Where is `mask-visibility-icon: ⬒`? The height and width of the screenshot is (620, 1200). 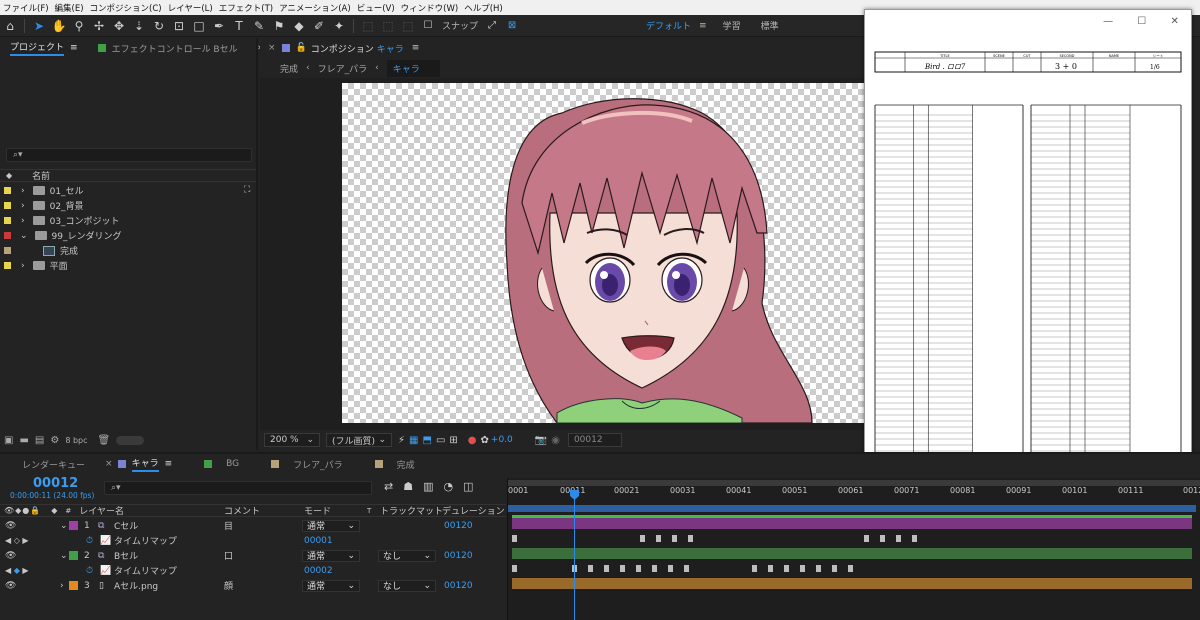 mask-visibility-icon: ⬒ is located at coordinates (426, 440).